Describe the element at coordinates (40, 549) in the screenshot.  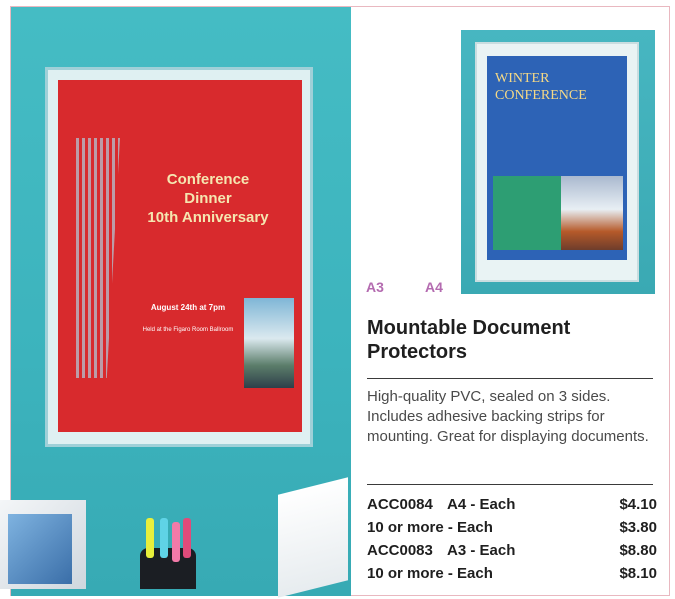
I see `laptop-screen-image` at that location.